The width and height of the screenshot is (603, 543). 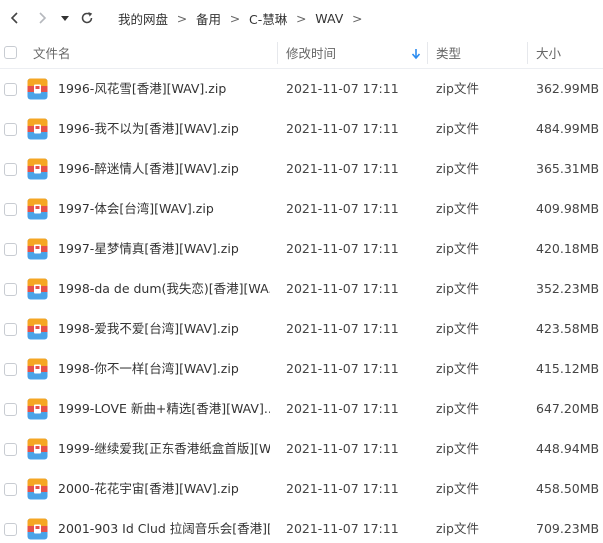 What do you see at coordinates (568, 328) in the screenshot?
I see `file-size: 423.58MB` at bounding box center [568, 328].